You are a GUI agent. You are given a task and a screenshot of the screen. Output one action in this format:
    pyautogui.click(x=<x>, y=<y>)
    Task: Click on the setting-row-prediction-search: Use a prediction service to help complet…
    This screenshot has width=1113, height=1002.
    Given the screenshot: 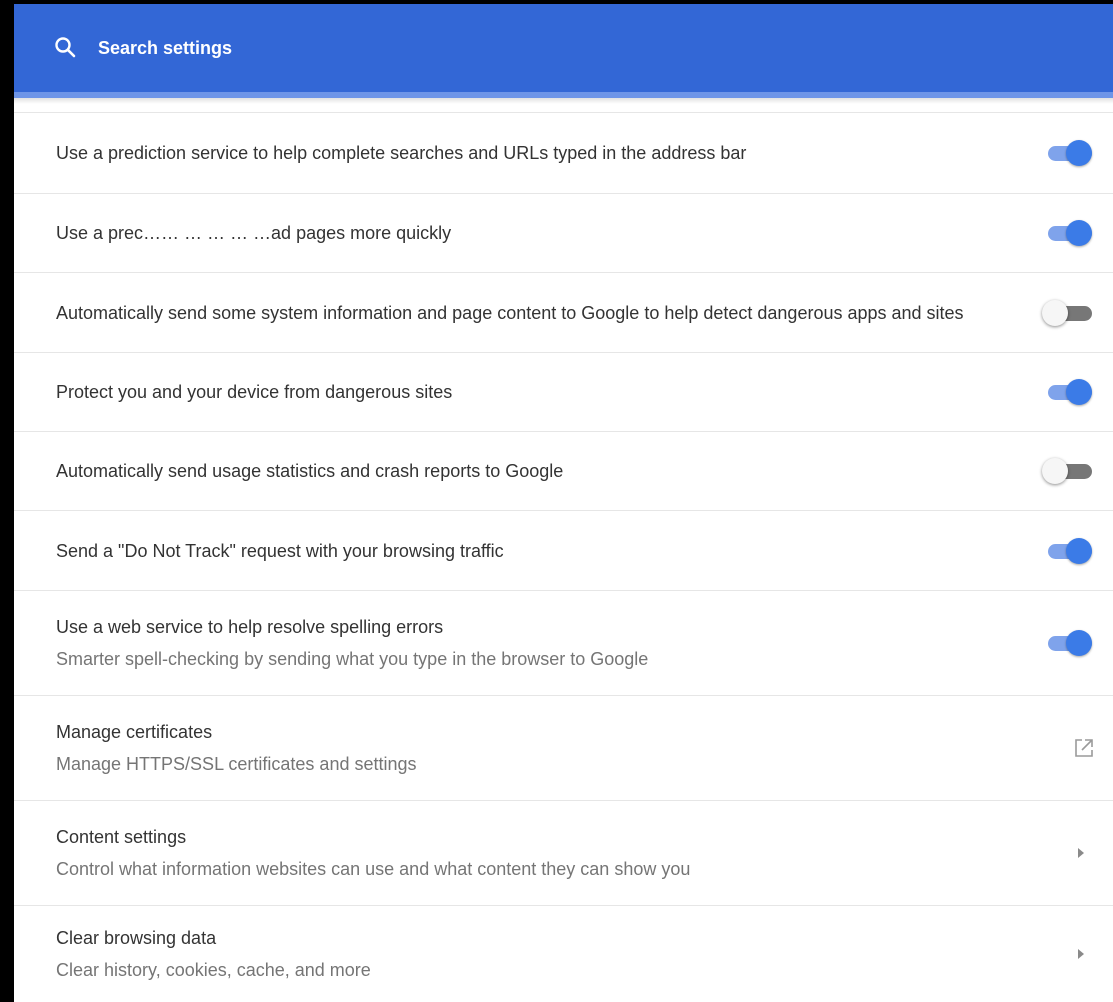 What is the action you would take?
    pyautogui.click(x=563, y=153)
    